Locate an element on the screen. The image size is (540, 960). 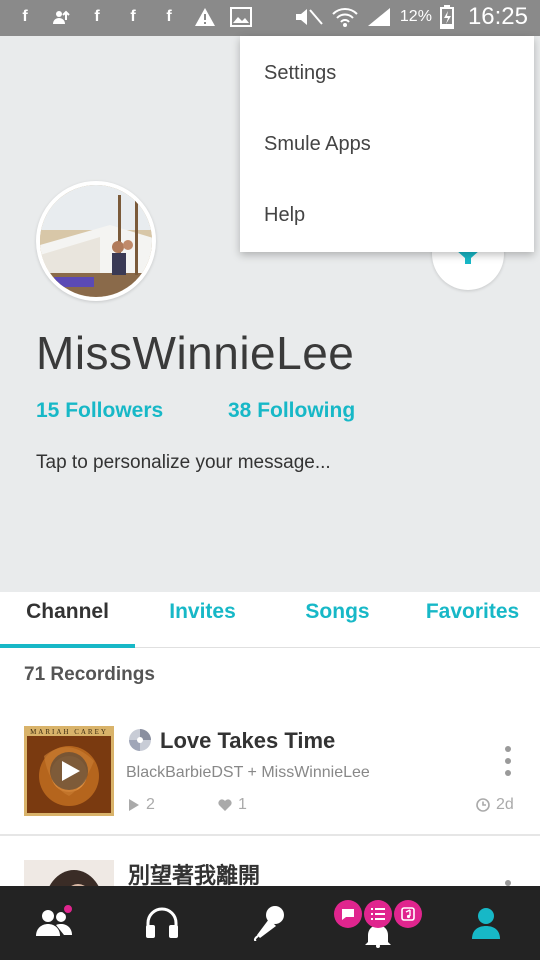
chat-badge is located at coordinates (348, 914).